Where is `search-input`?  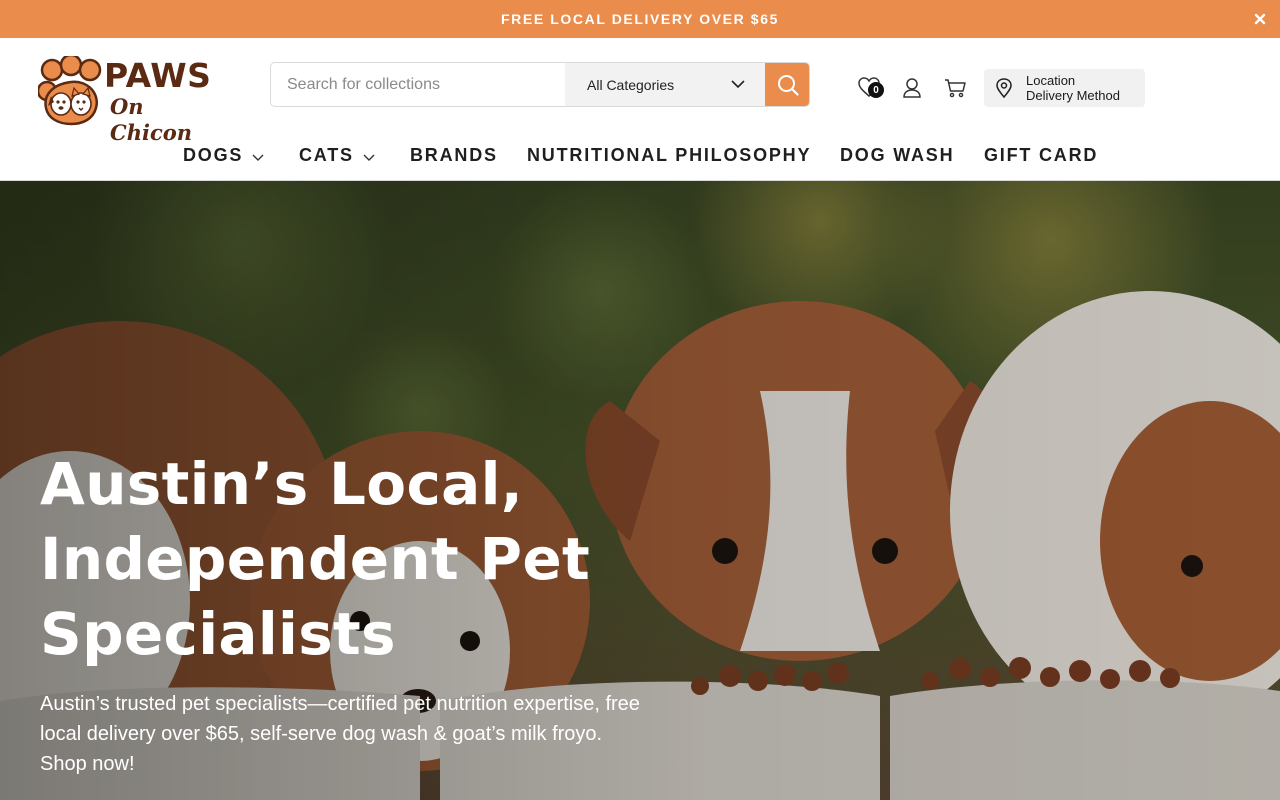
search-input is located at coordinates (418, 84).